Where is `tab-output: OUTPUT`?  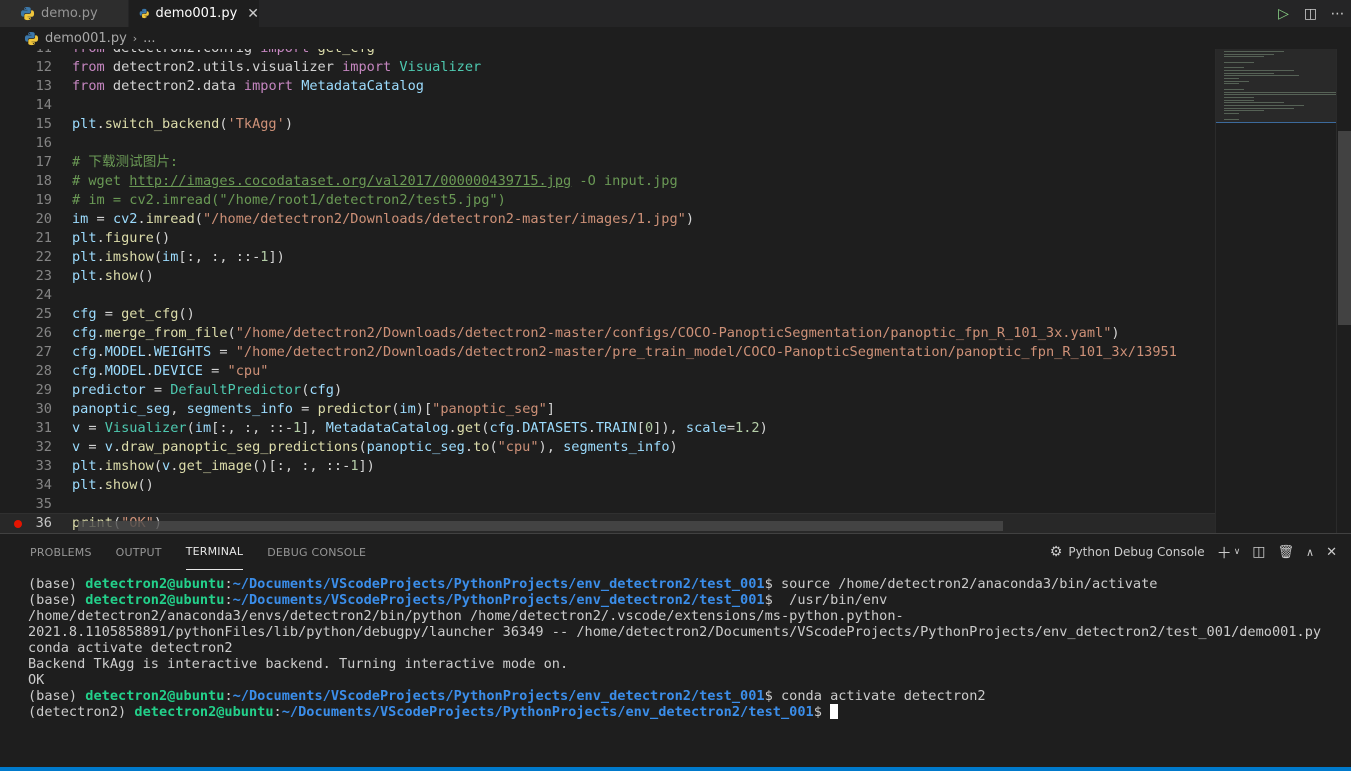
tab-output: OUTPUT is located at coordinates (139, 552).